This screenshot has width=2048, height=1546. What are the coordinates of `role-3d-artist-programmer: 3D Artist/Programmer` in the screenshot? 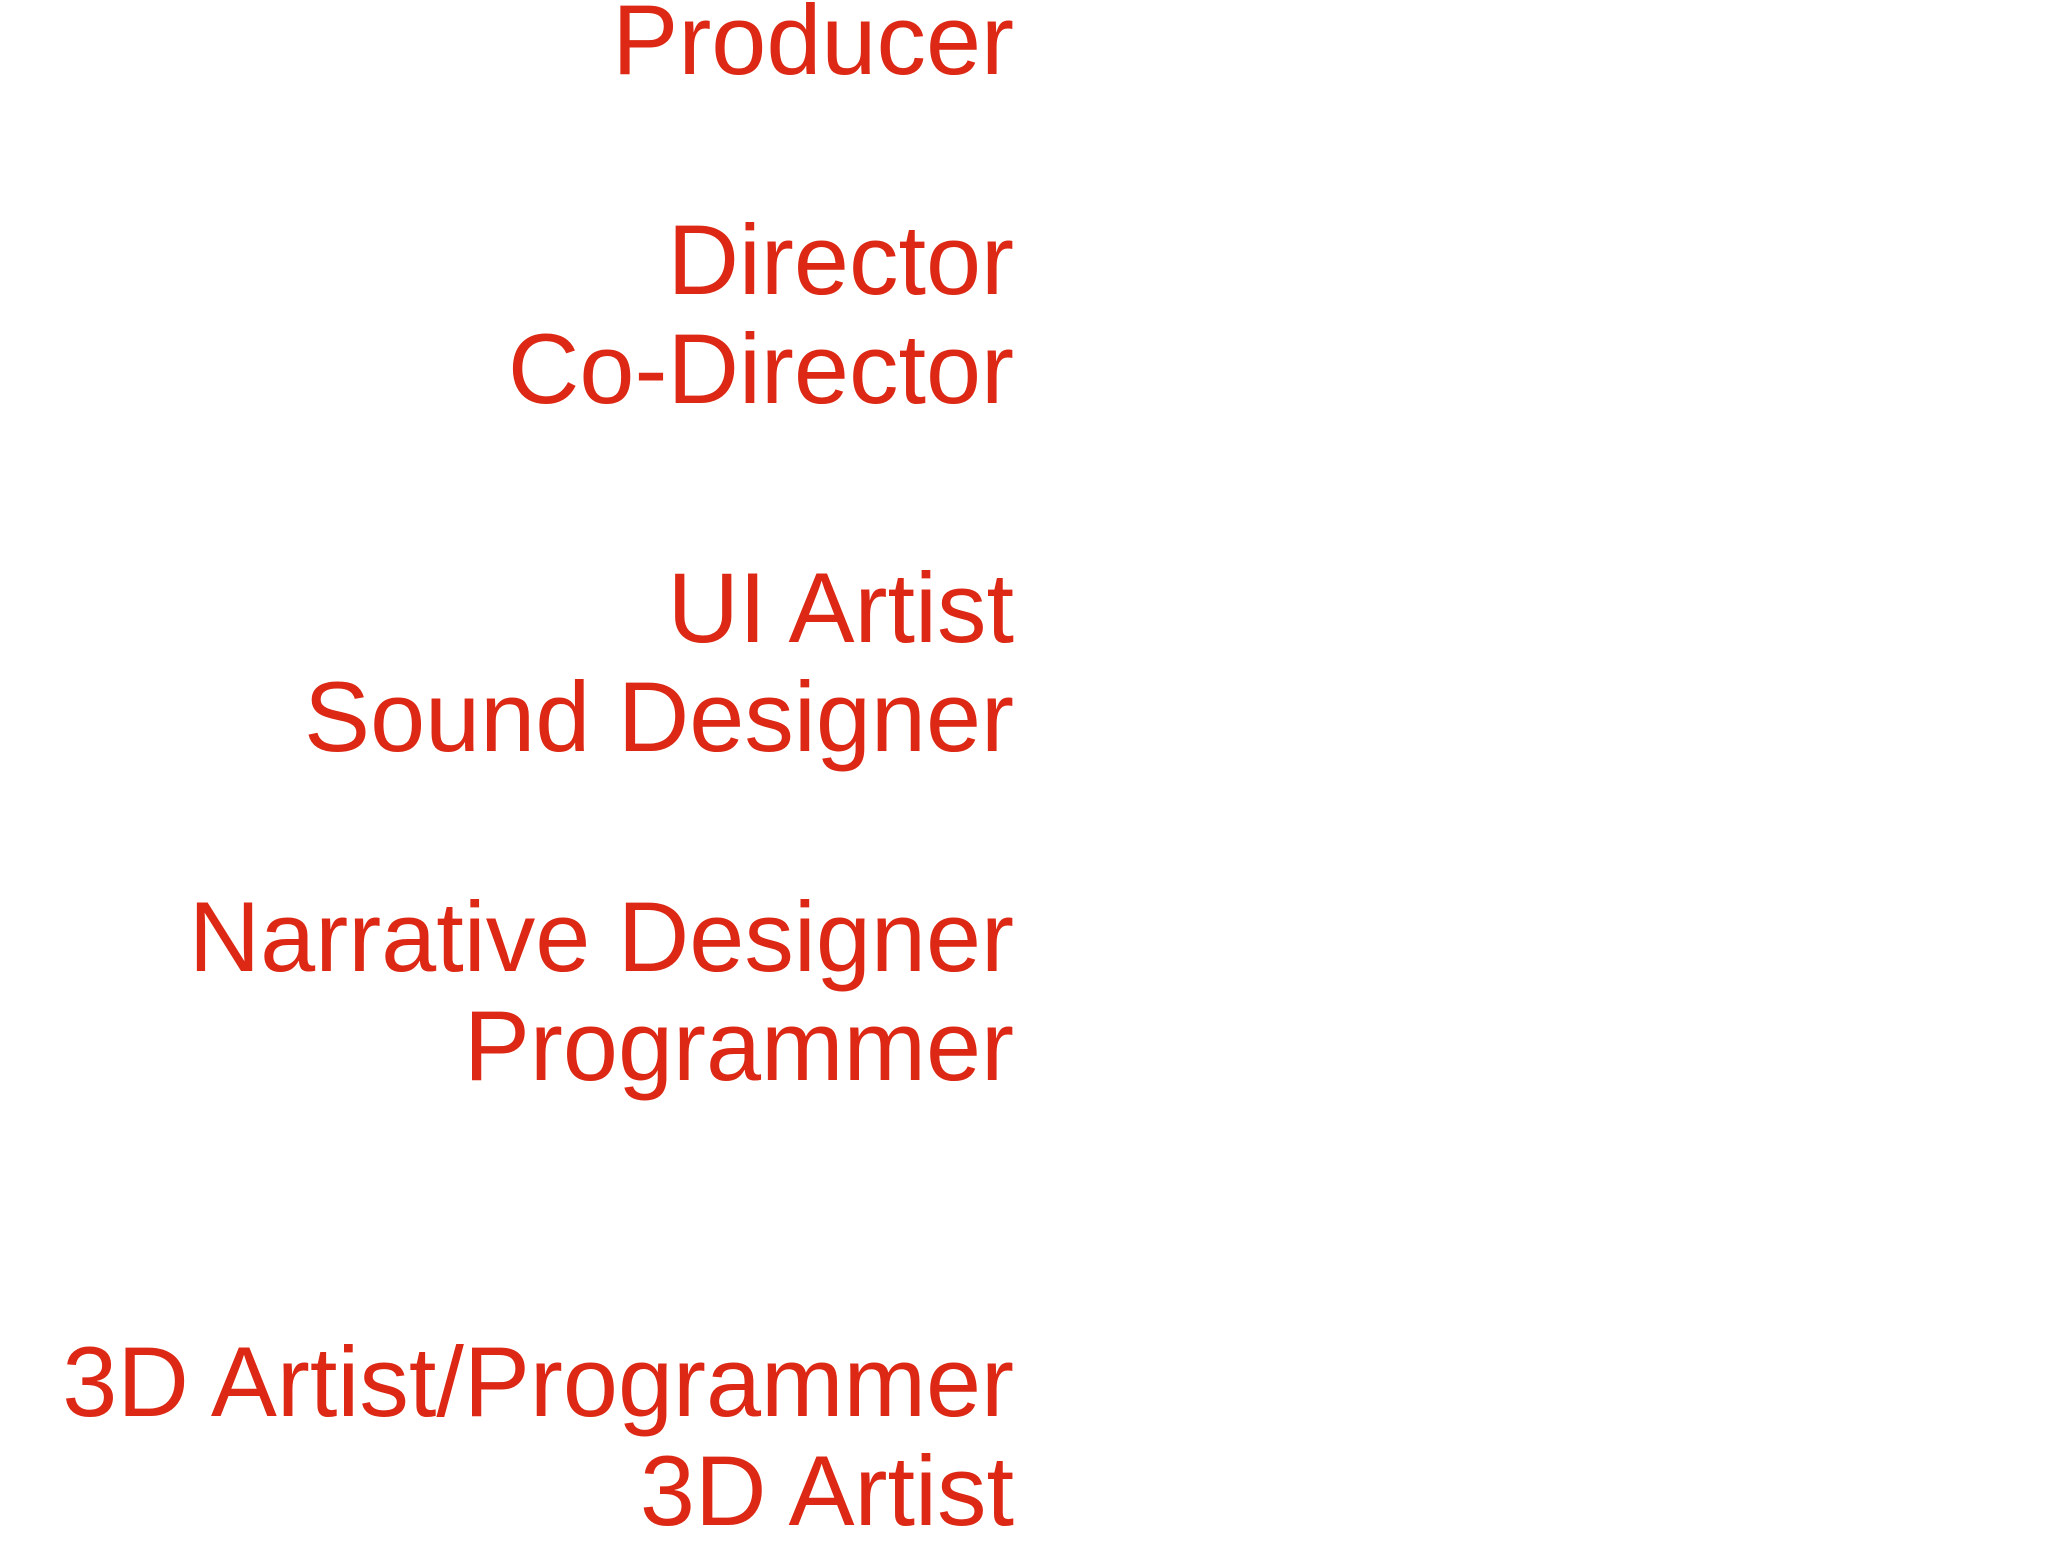 It's located at (538, 1381).